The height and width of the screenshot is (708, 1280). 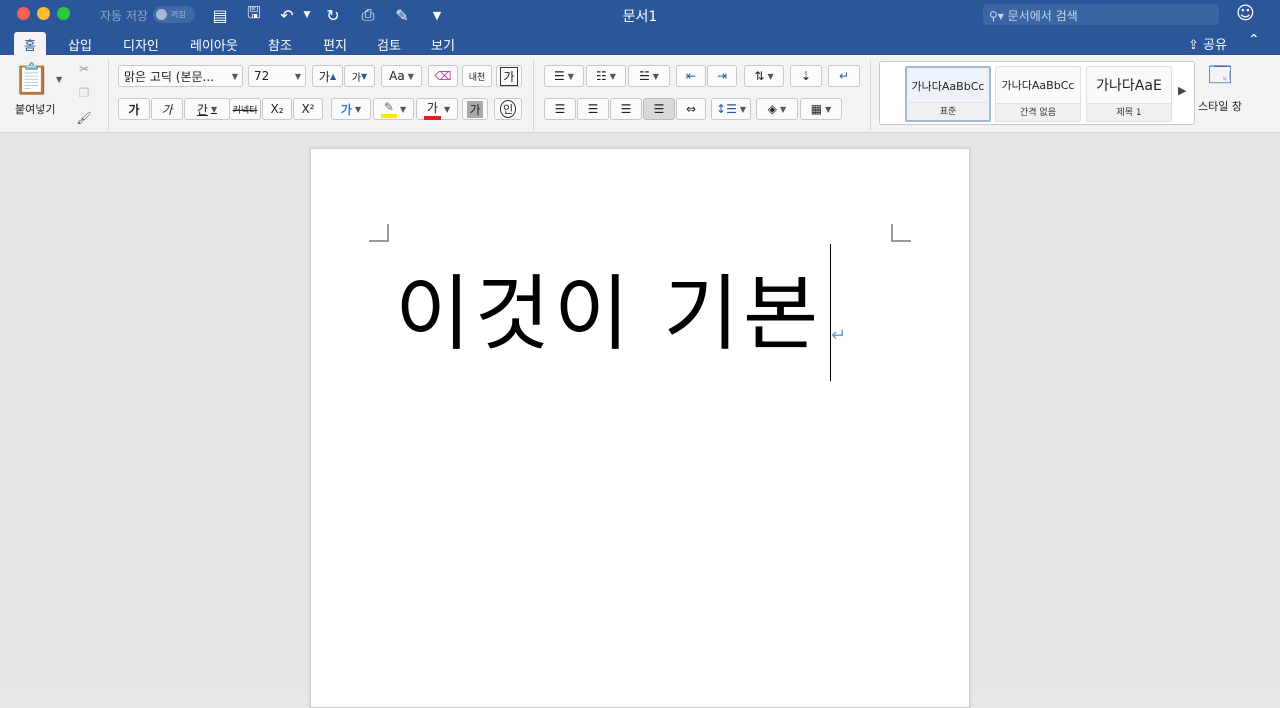 What do you see at coordinates (277, 76) in the screenshot?
I see `font-size-select: 72 ▼` at bounding box center [277, 76].